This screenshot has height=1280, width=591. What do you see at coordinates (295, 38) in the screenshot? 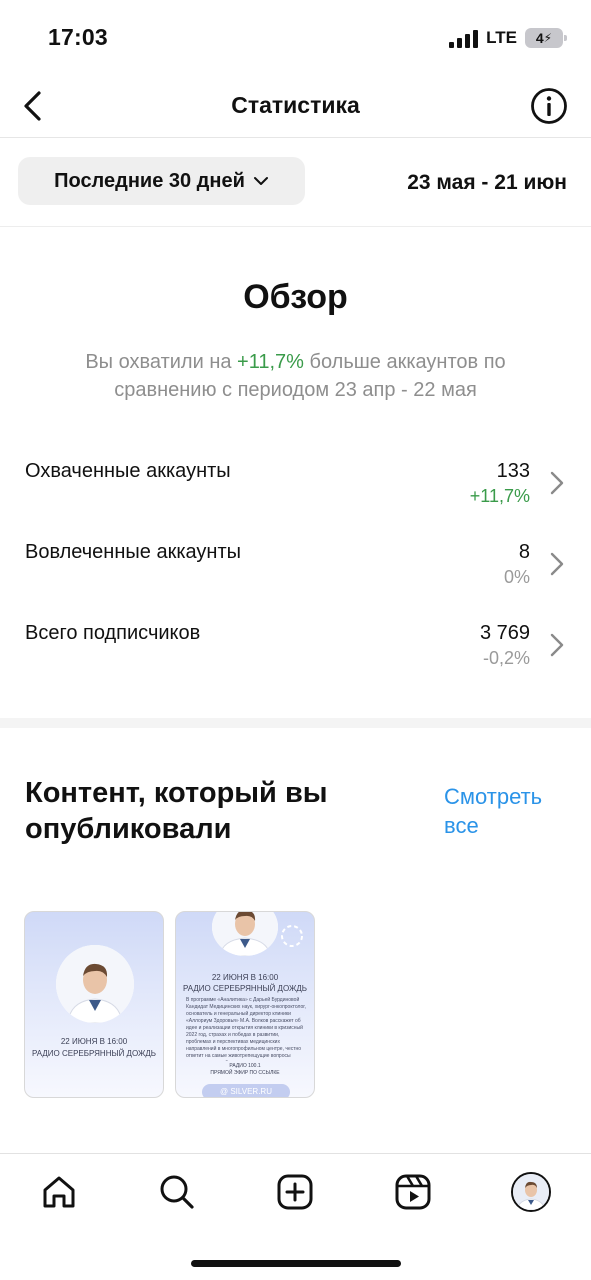
I see `status-bar: 17:03 LTE 4 ⚡` at bounding box center [295, 38].